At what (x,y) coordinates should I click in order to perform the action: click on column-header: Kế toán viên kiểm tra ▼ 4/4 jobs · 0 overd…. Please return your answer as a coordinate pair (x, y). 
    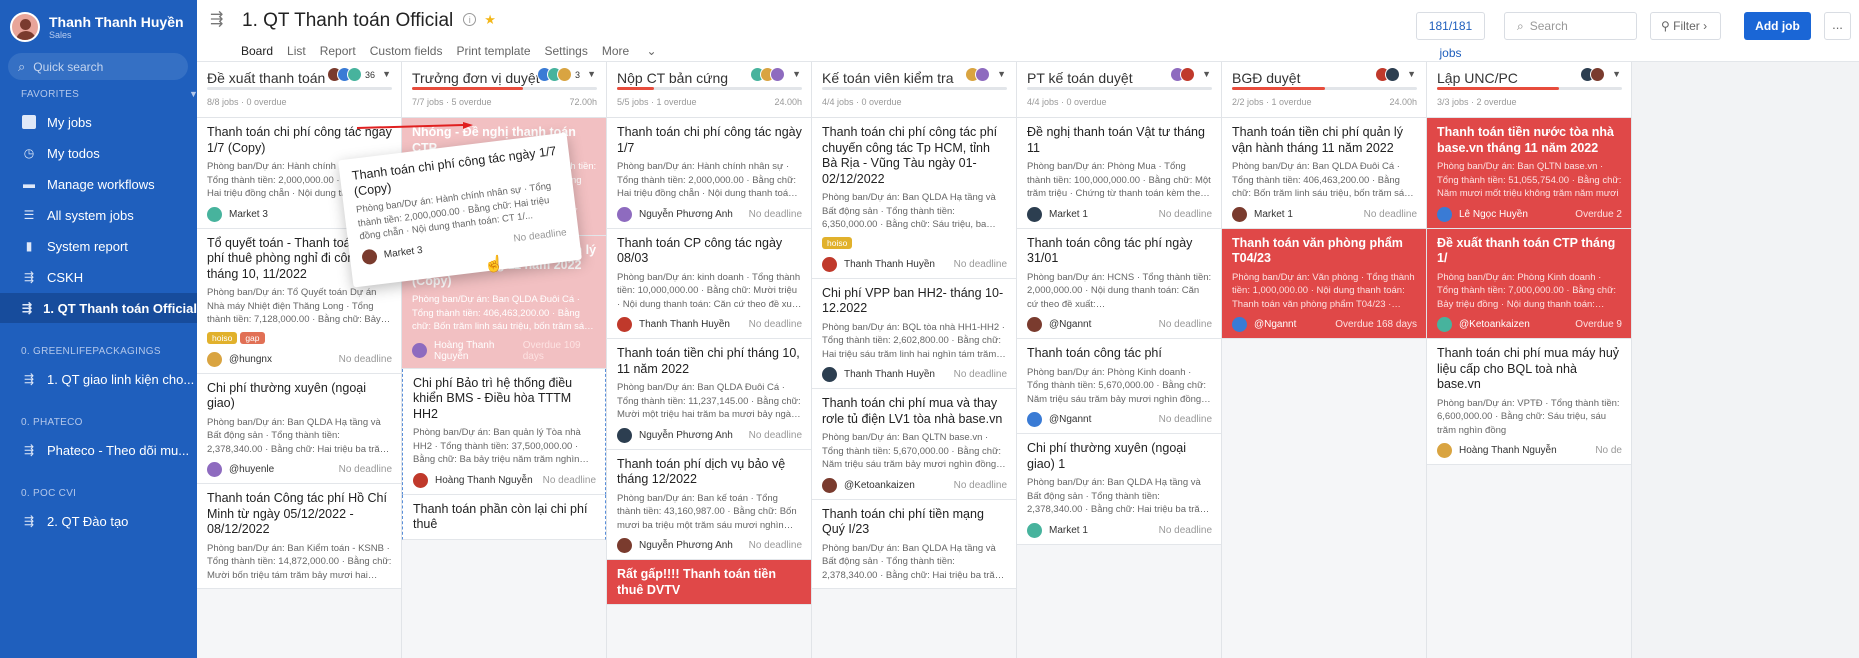
    Looking at the image, I should click on (914, 90).